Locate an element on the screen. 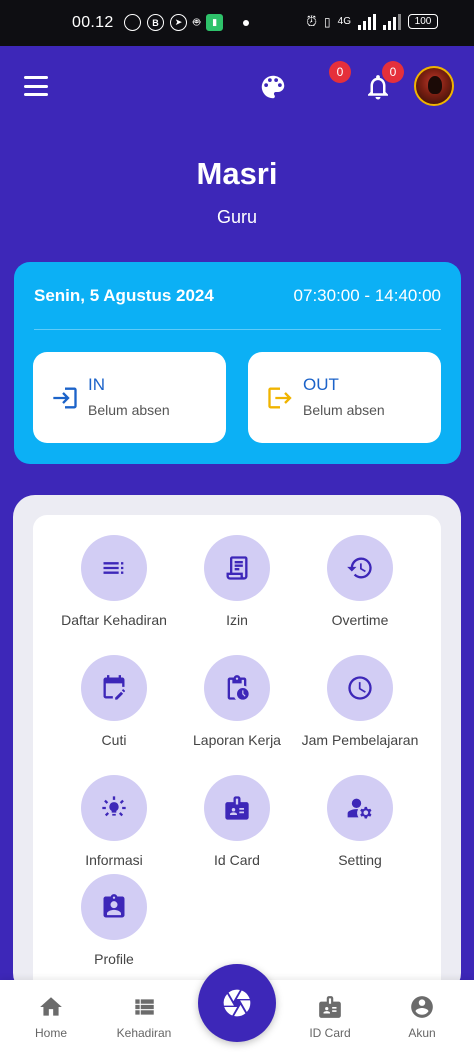 The width and height of the screenshot is (474, 1053). check-in-title: IN is located at coordinates (96, 384).